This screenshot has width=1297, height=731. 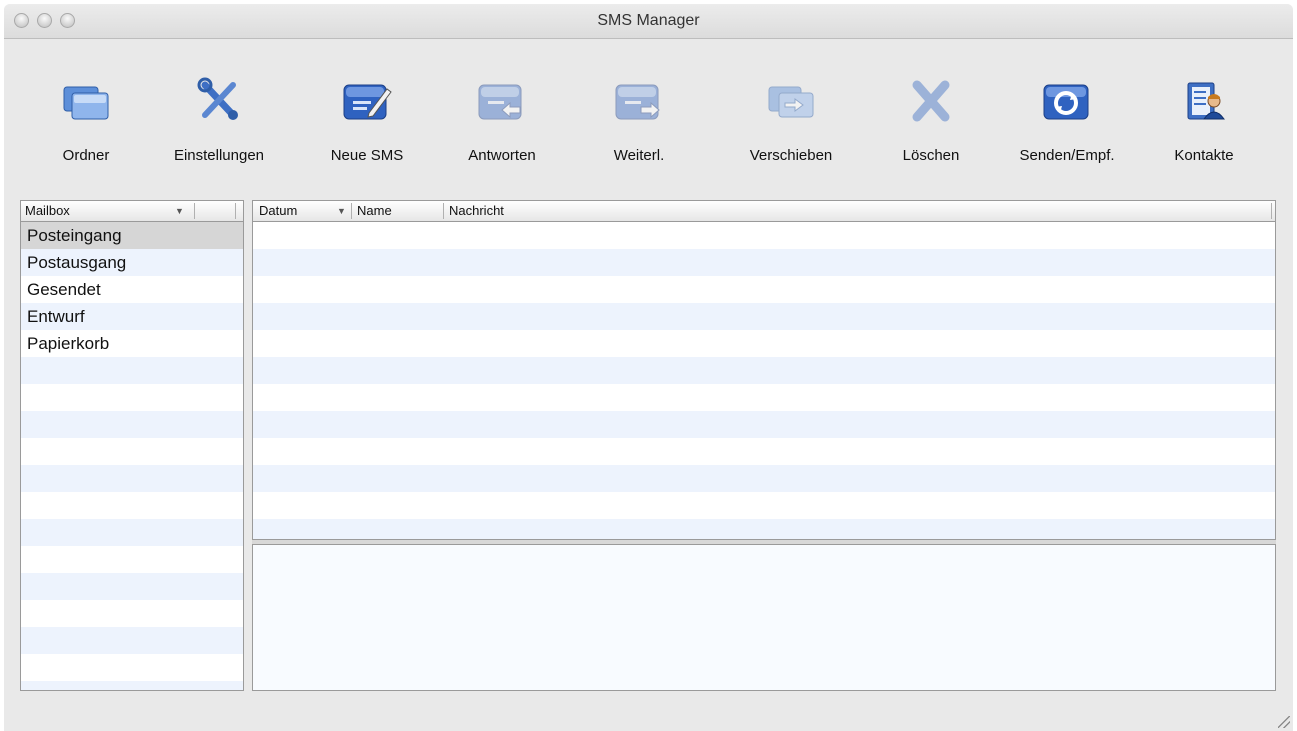 I want to click on toolbar-button-neue-sms: Neue SMS, so click(x=367, y=120).